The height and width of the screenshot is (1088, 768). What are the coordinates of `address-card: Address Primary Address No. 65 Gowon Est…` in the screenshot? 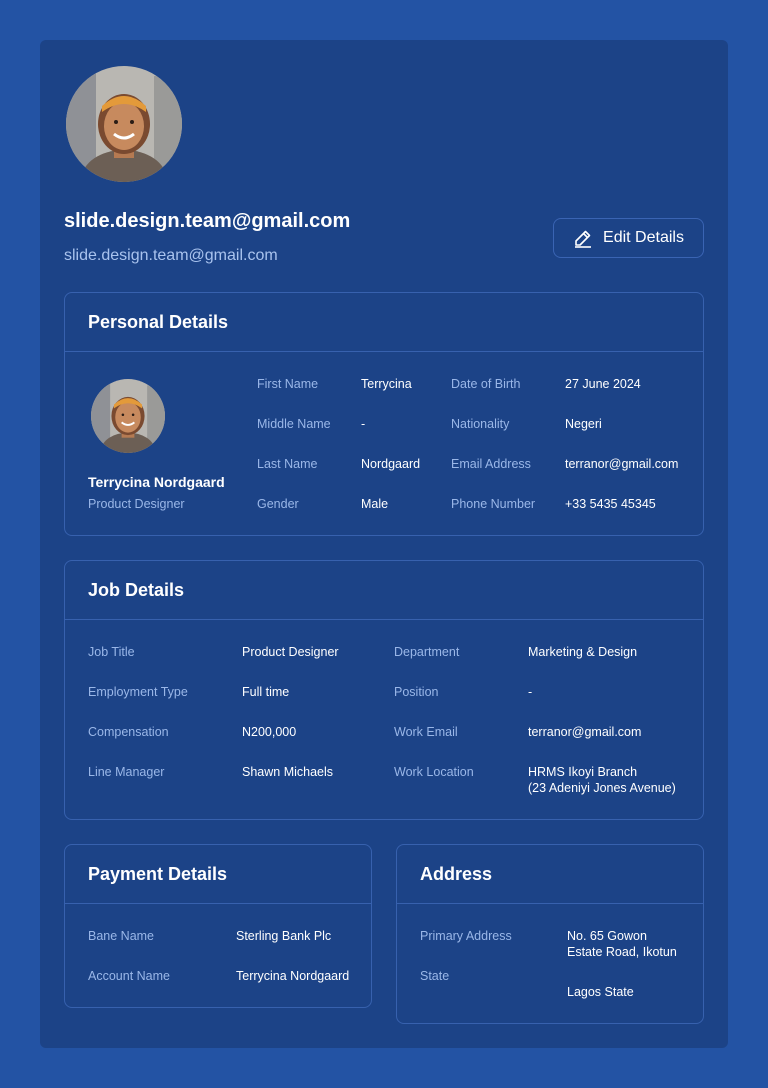 It's located at (550, 934).